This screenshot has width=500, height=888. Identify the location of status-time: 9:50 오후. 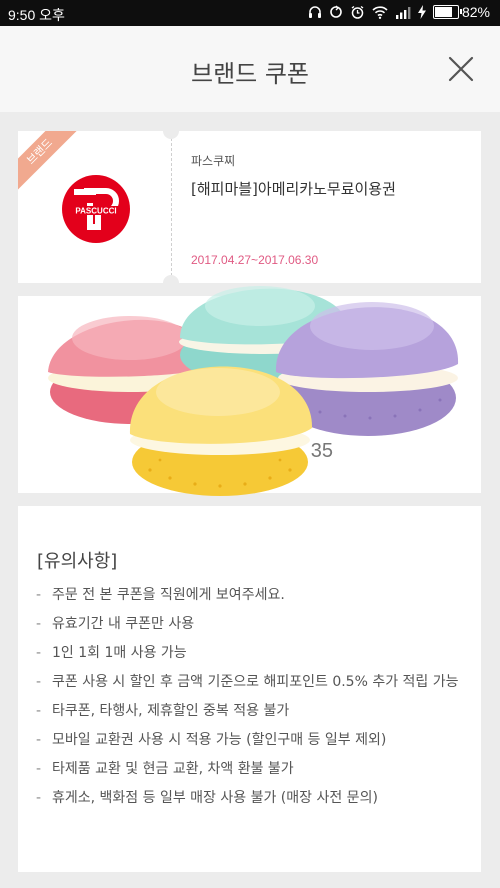
(36, 15).